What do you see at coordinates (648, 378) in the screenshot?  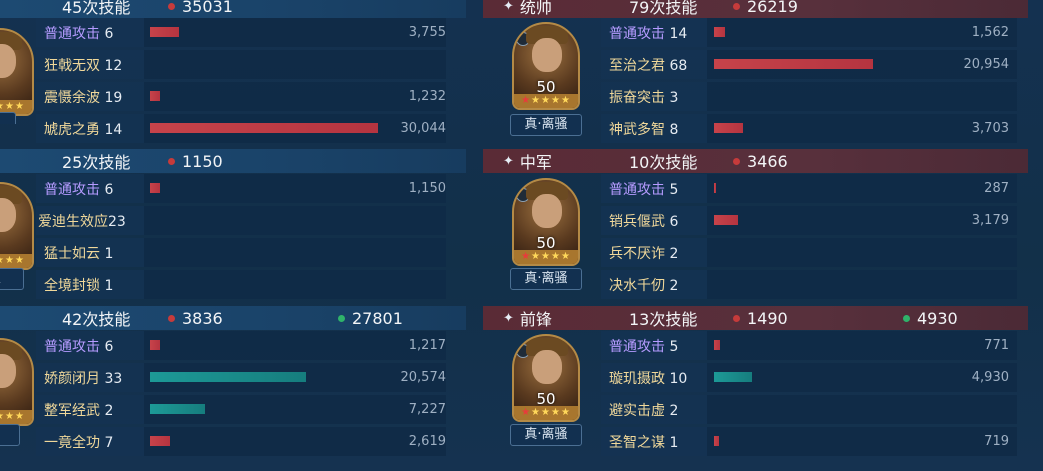 I see `skill-name: 璇玑摄政 10` at bounding box center [648, 378].